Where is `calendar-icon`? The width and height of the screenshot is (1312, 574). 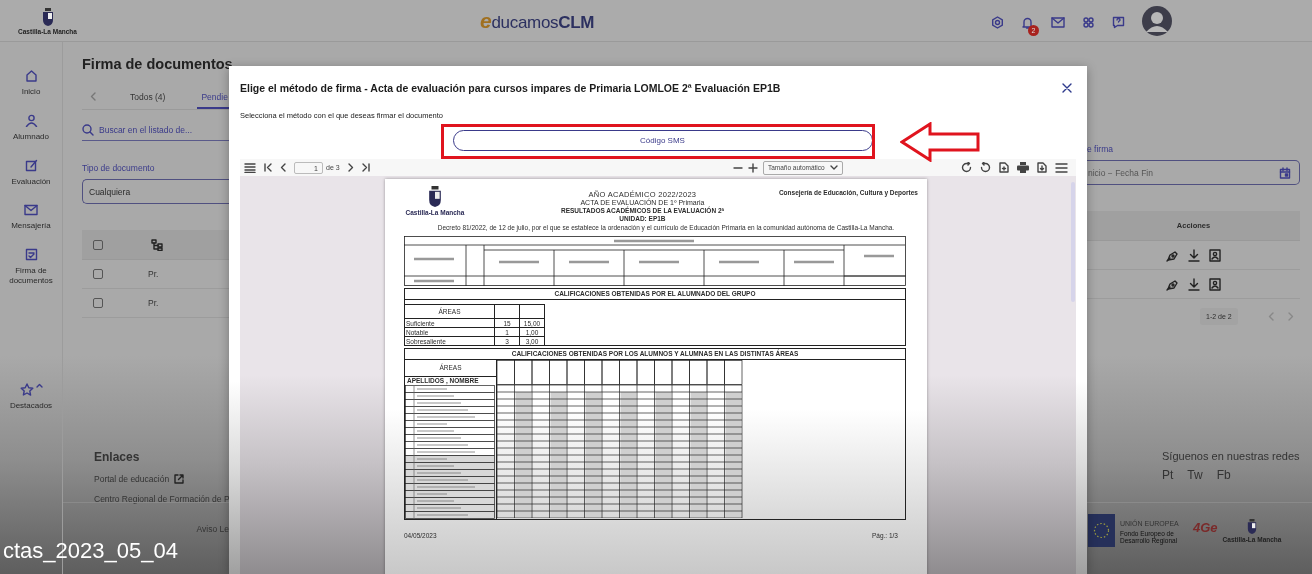
calendar-icon is located at coordinates (1285, 172).